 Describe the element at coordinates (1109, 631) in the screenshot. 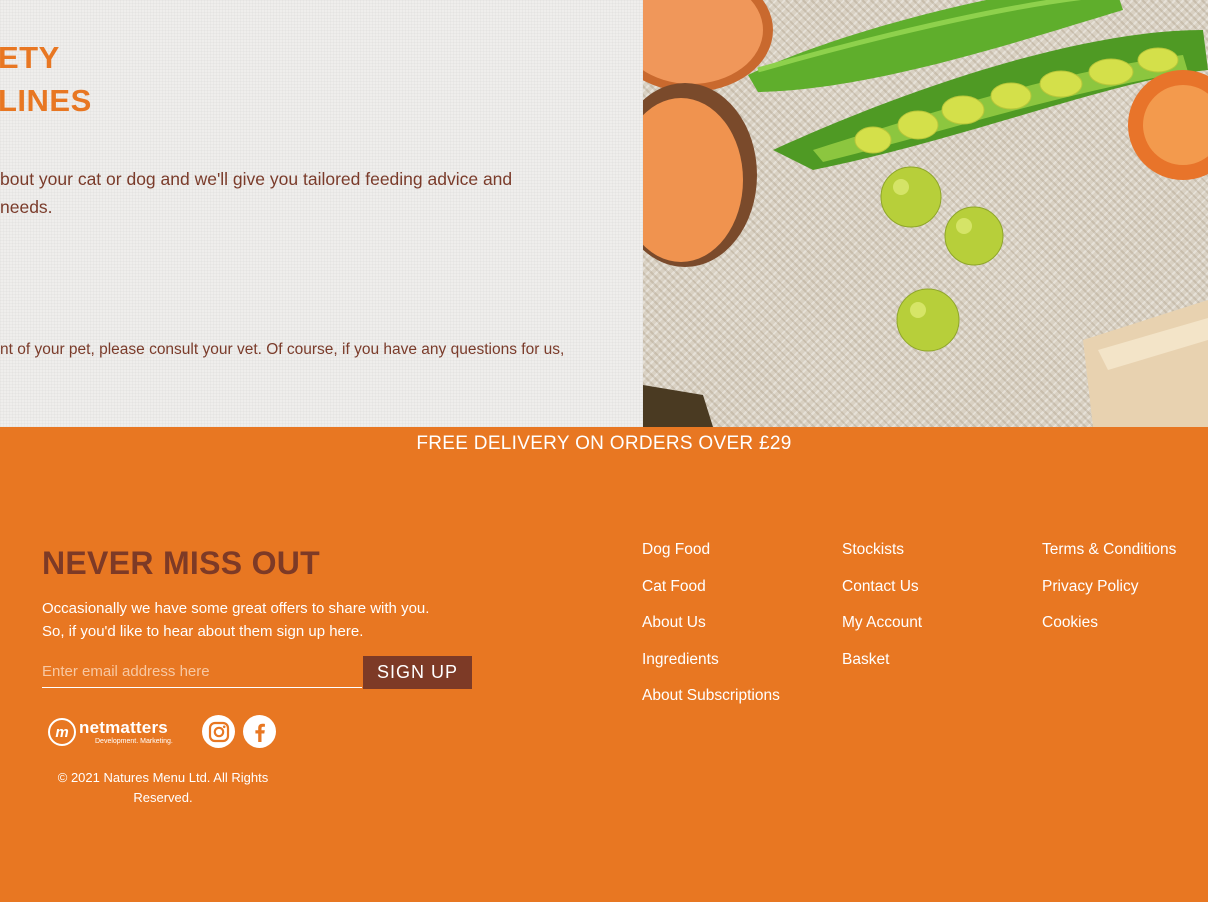

I see `footer-link-cookies: Cookies` at that location.